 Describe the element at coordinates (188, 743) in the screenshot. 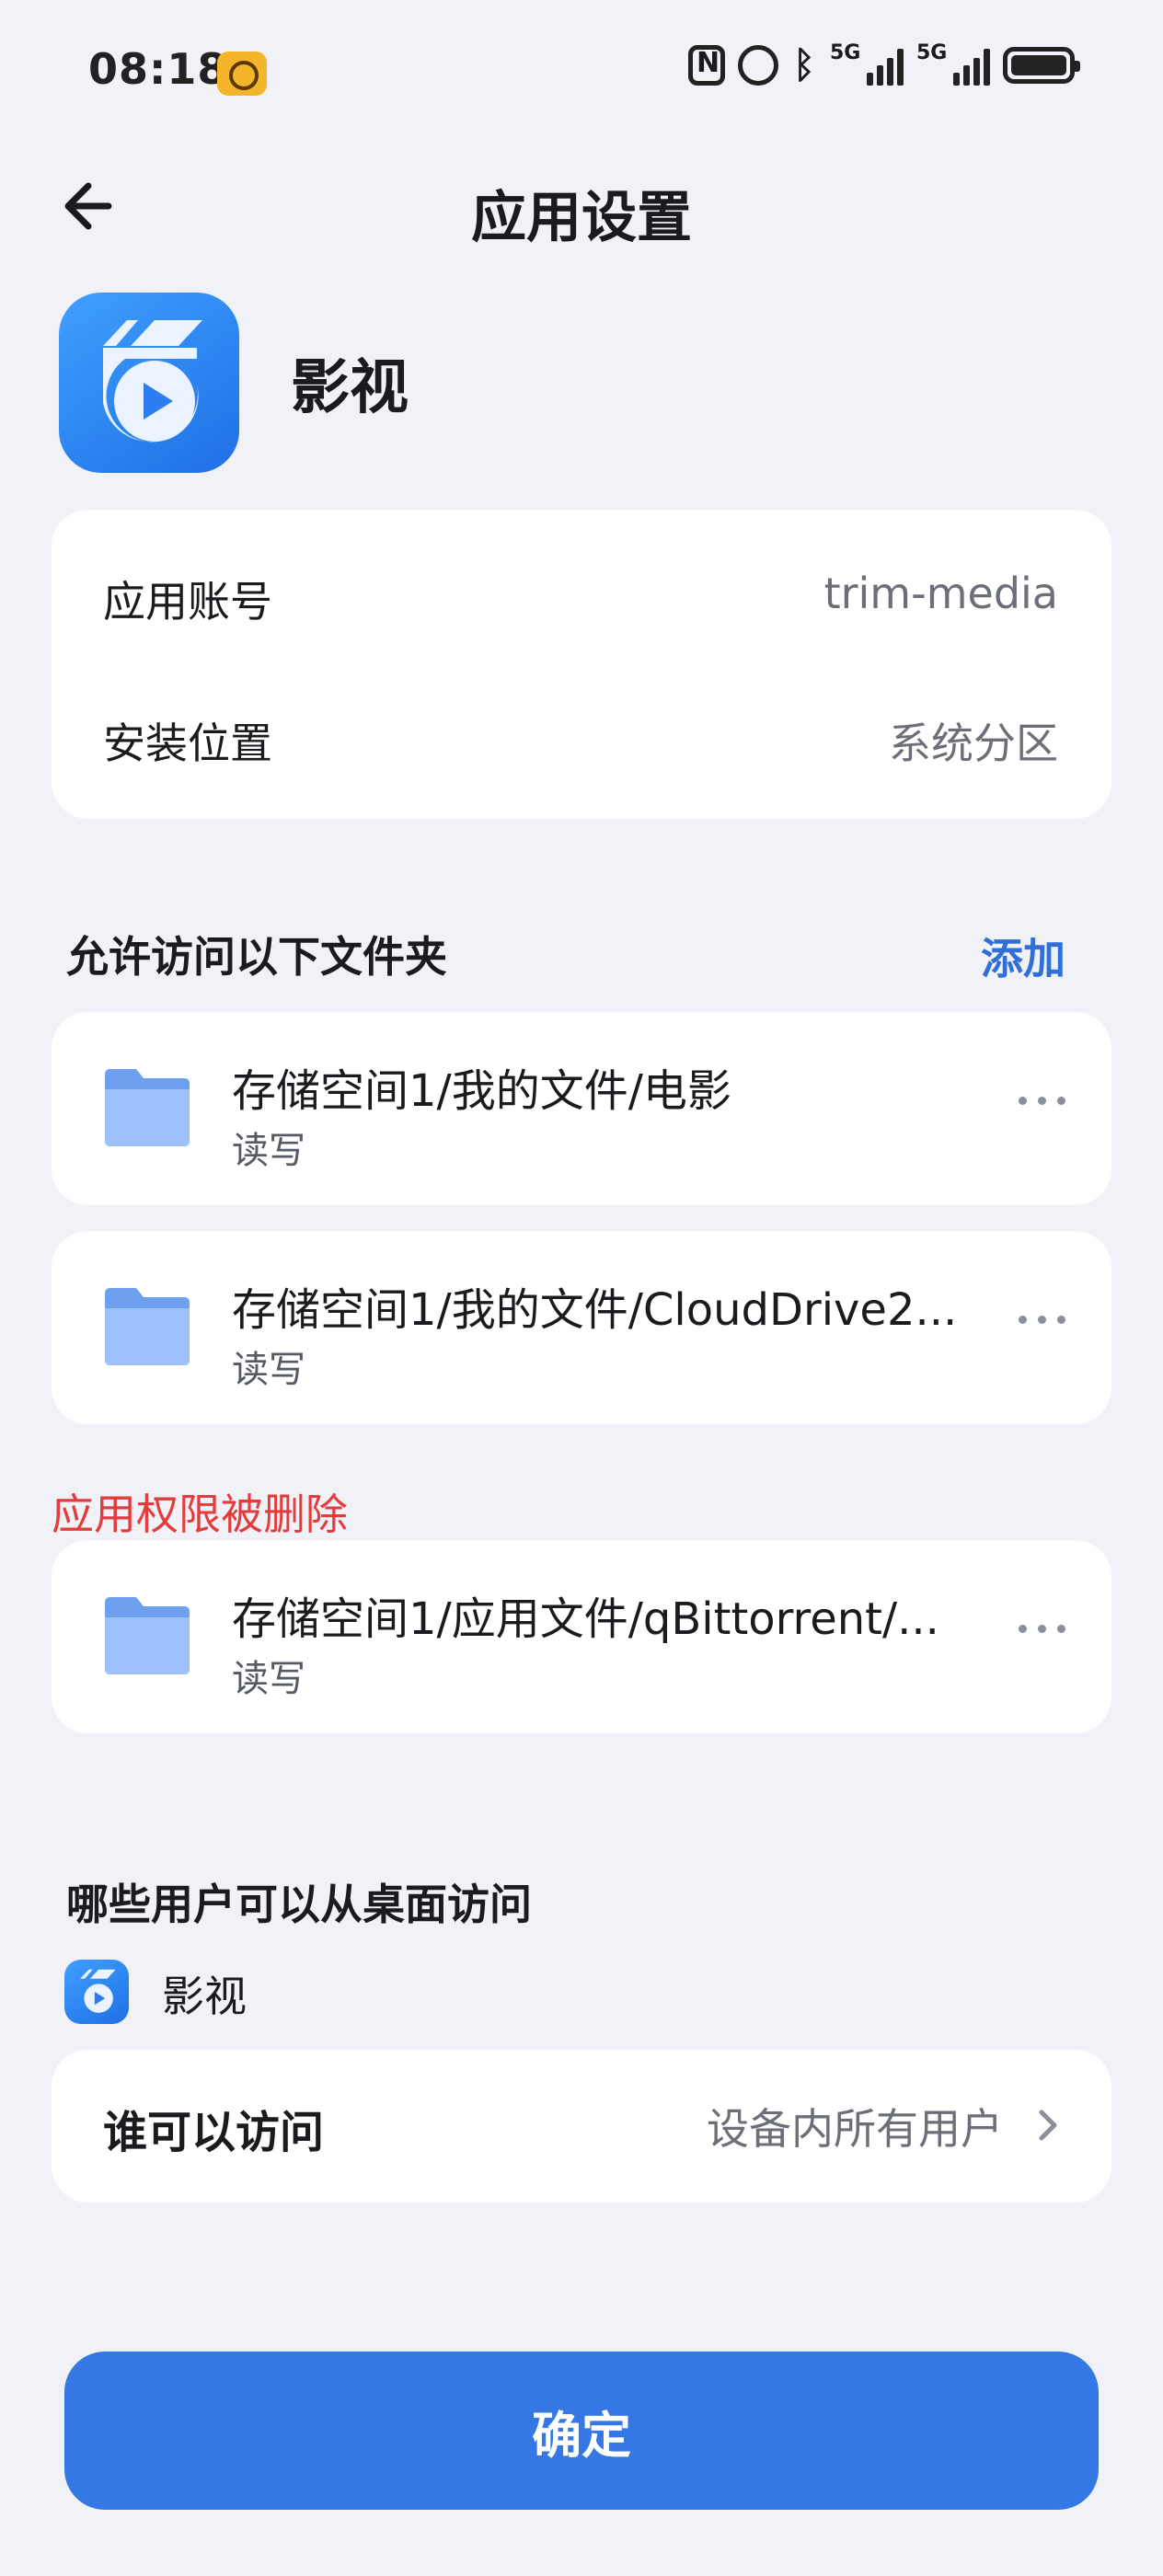

I see `location-label: 安装位置` at that location.